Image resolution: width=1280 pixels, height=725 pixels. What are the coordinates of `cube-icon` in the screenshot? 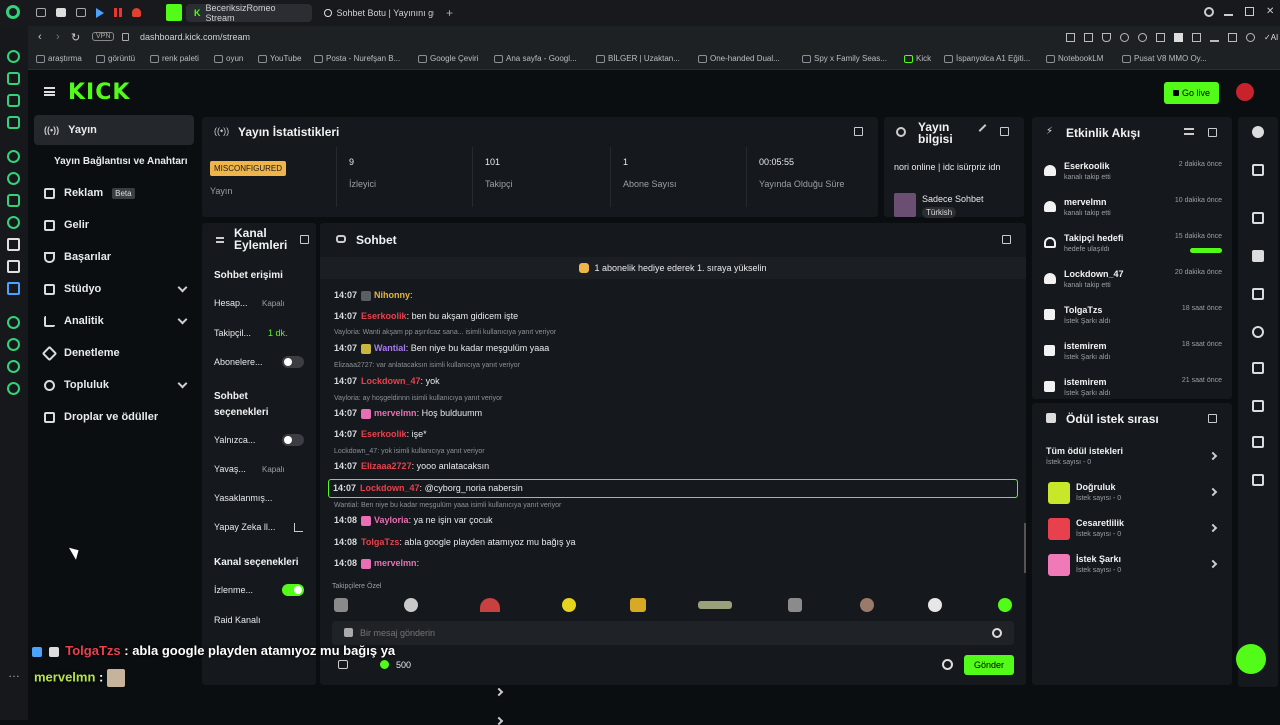 It's located at (1160, 37).